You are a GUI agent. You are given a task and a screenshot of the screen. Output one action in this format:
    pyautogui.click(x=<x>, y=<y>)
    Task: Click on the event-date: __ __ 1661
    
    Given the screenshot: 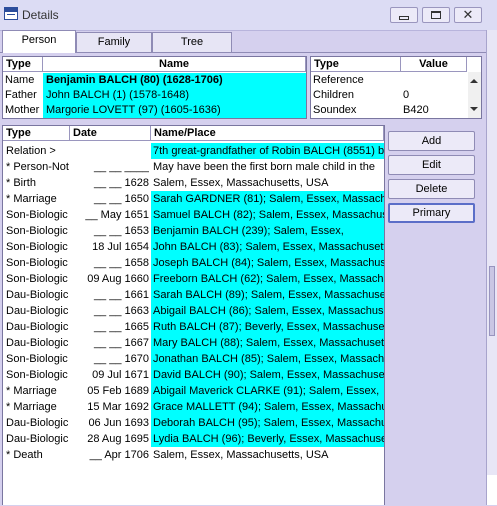 What is the action you would take?
    pyautogui.click(x=109, y=295)
    